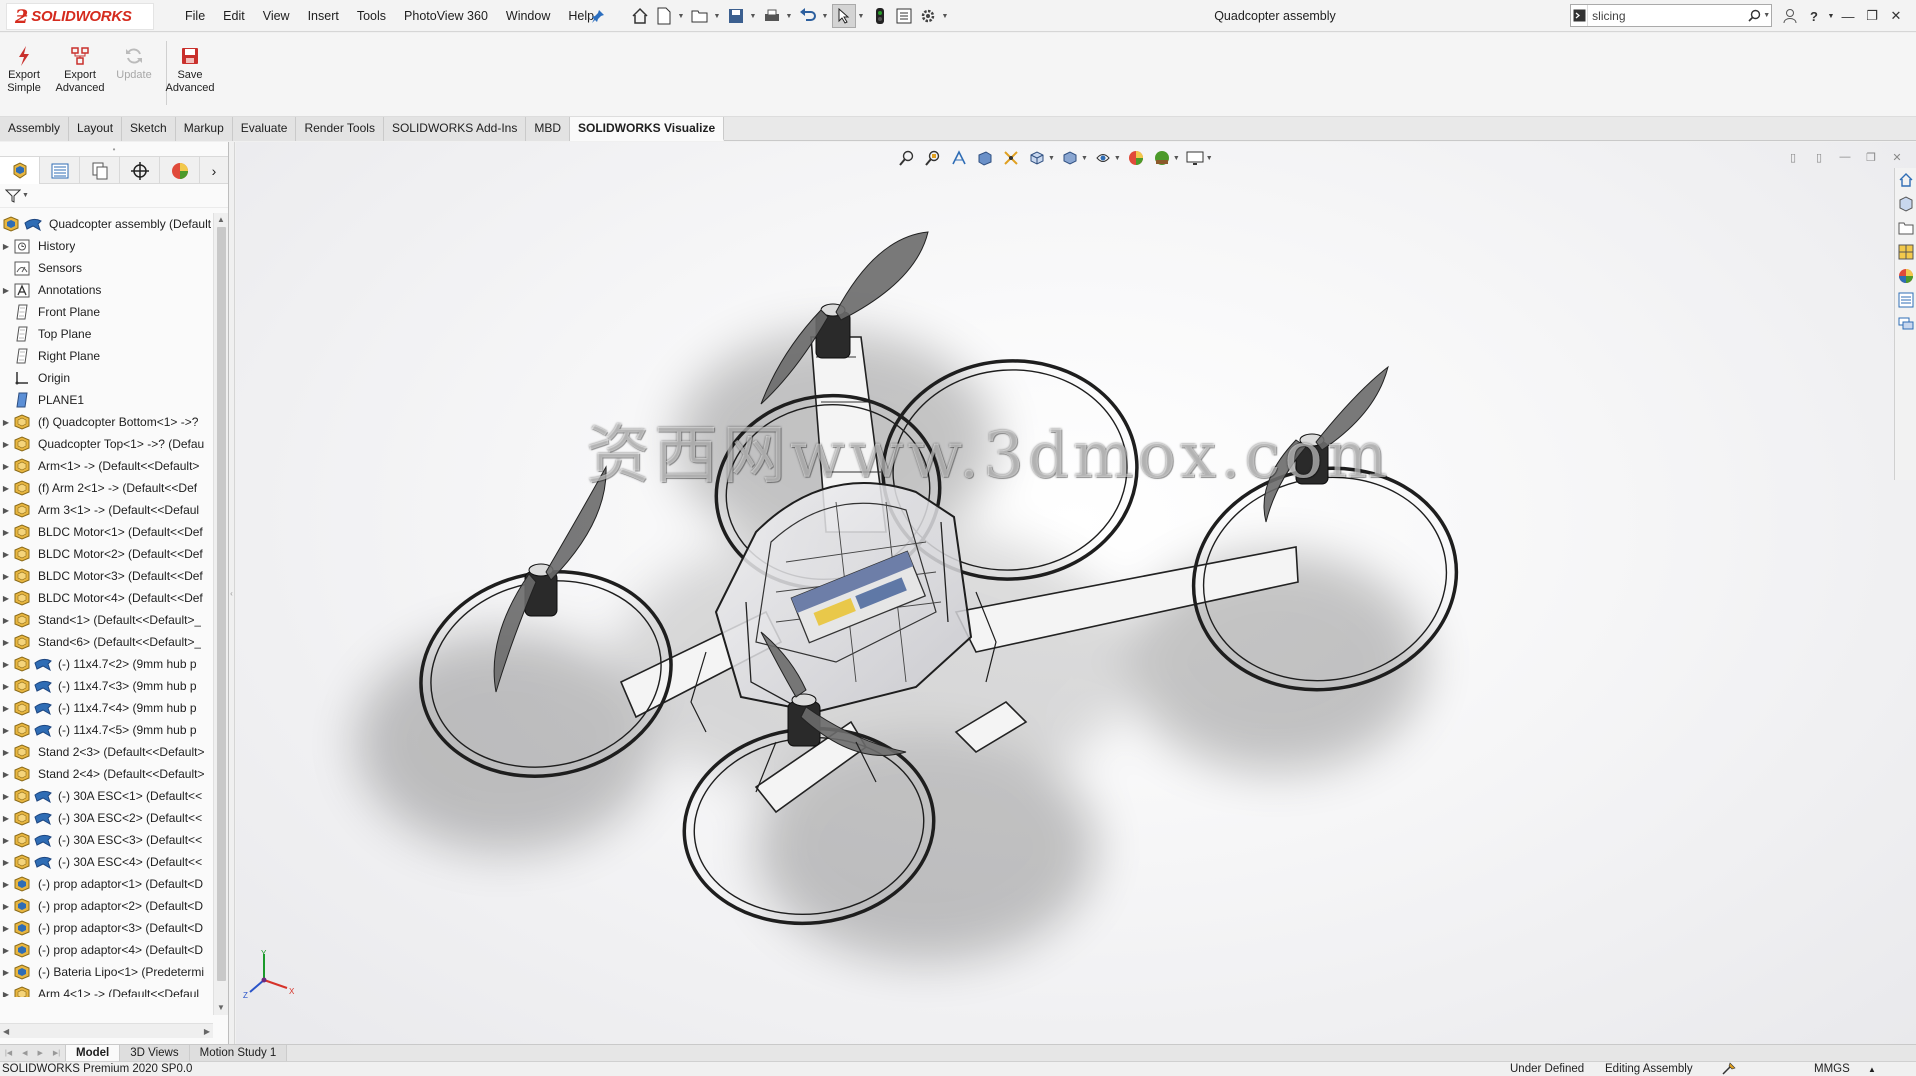 The image size is (1916, 1076). Describe the element at coordinates (114, 149) in the screenshot. I see `panel-grip: •` at that location.